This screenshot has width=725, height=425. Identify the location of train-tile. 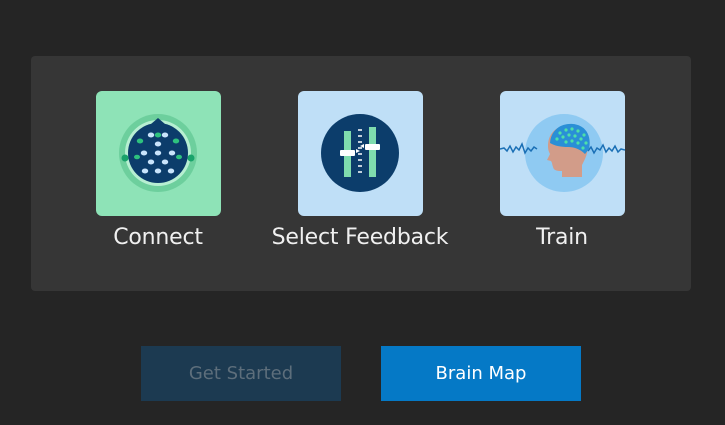
(562, 153).